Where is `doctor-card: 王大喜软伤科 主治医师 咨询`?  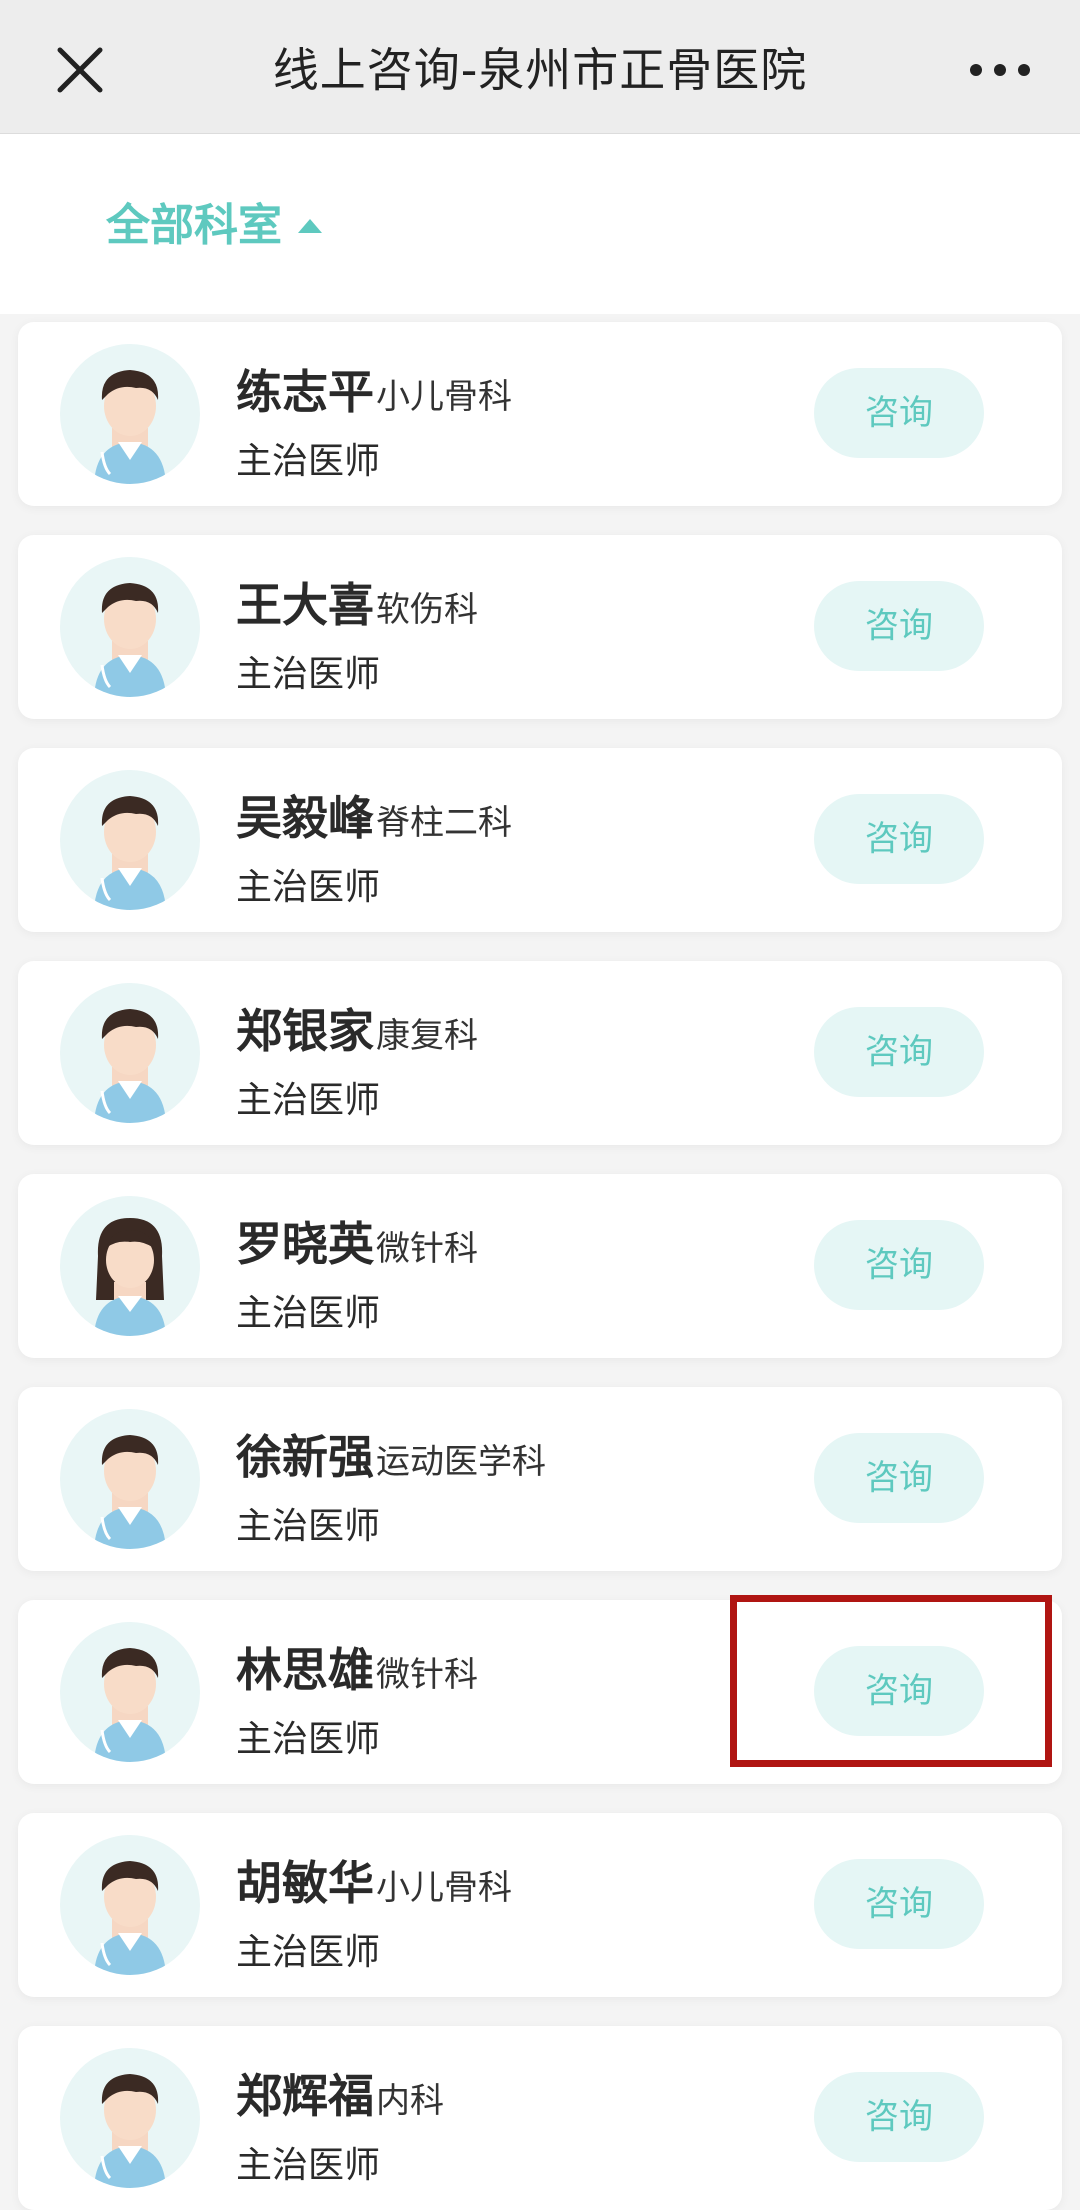 doctor-card: 王大喜软伤科 主治医师 咨询 is located at coordinates (540, 627).